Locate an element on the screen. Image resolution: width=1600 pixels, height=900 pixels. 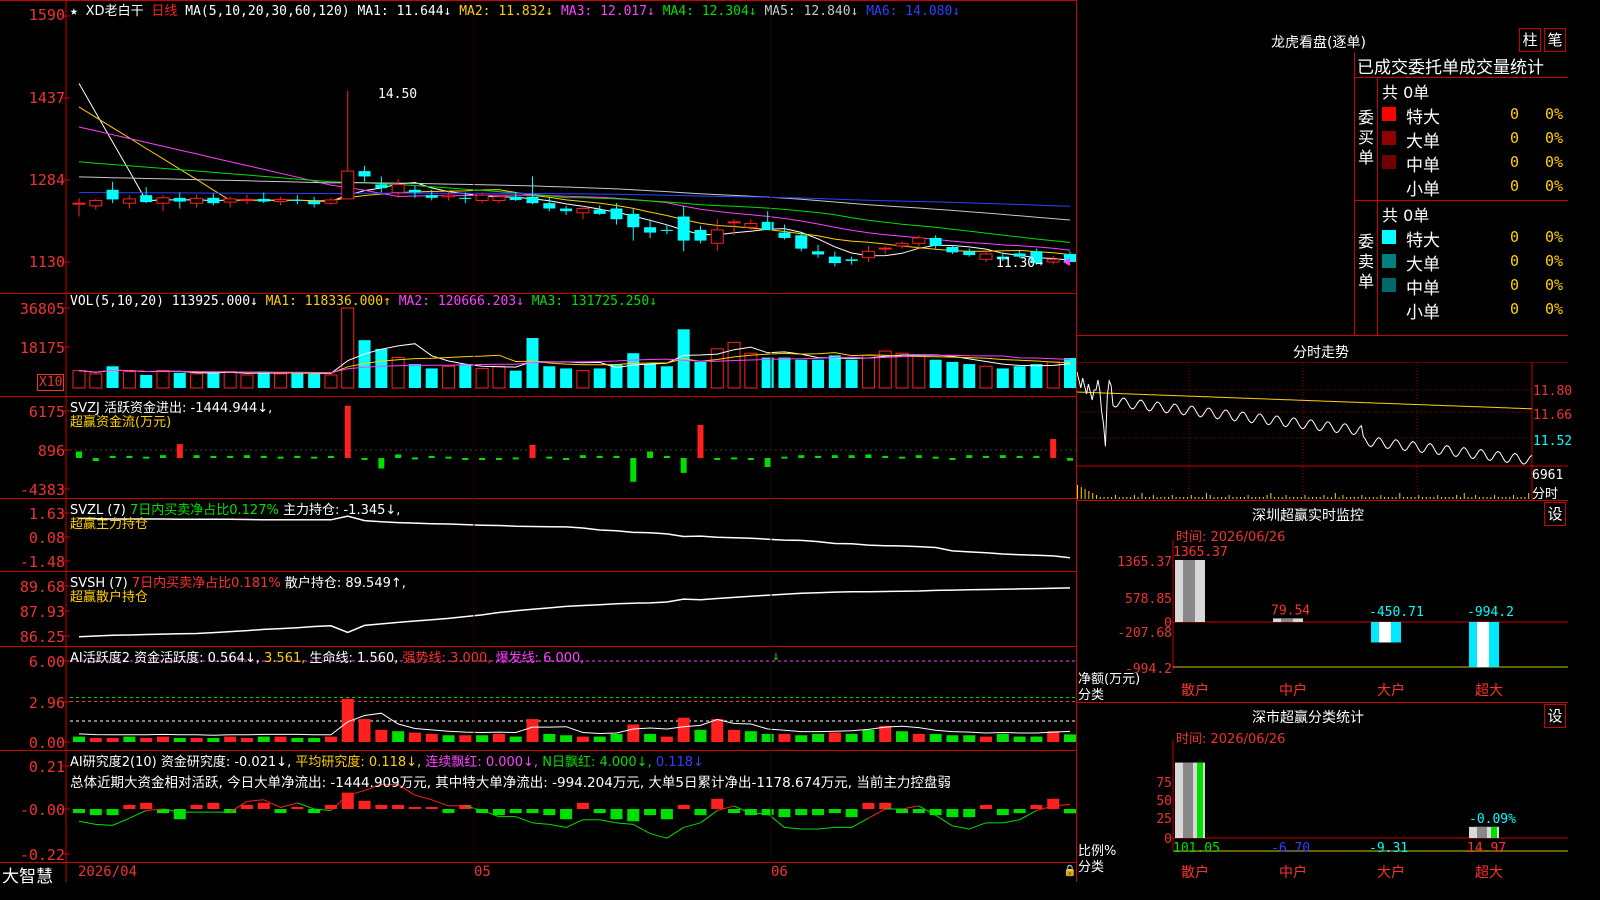
ai-active-item-4: 强势线: 3.000, is located at coordinates (447, 658).